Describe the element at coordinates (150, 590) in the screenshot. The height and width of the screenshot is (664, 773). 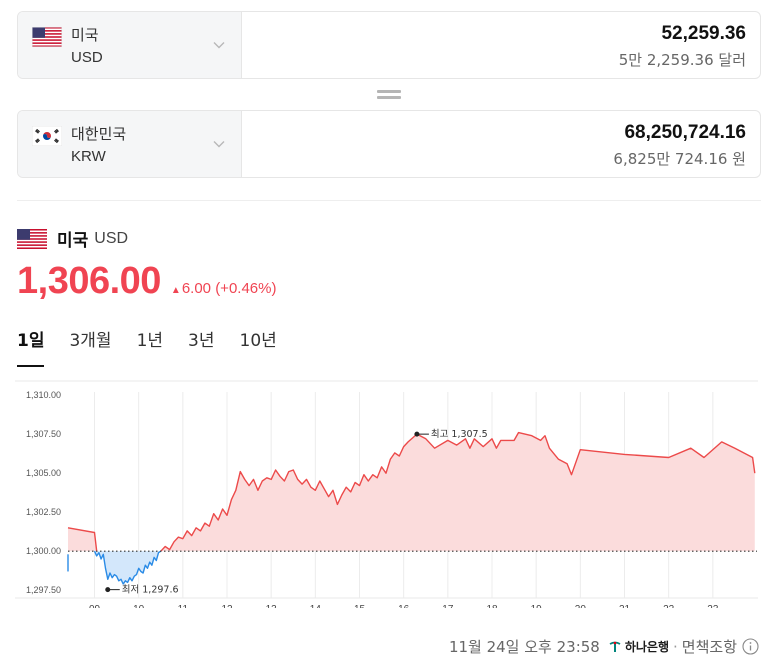
I see `low-marker-label: 최저 1,297.6` at that location.